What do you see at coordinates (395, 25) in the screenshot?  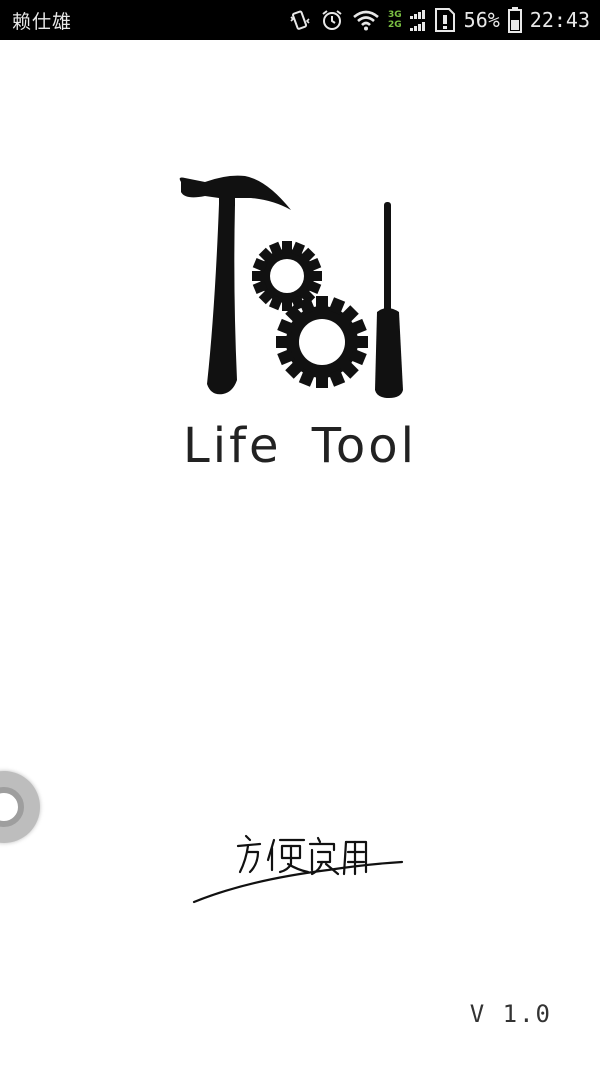 I see `network-type-bottom: 2G` at bounding box center [395, 25].